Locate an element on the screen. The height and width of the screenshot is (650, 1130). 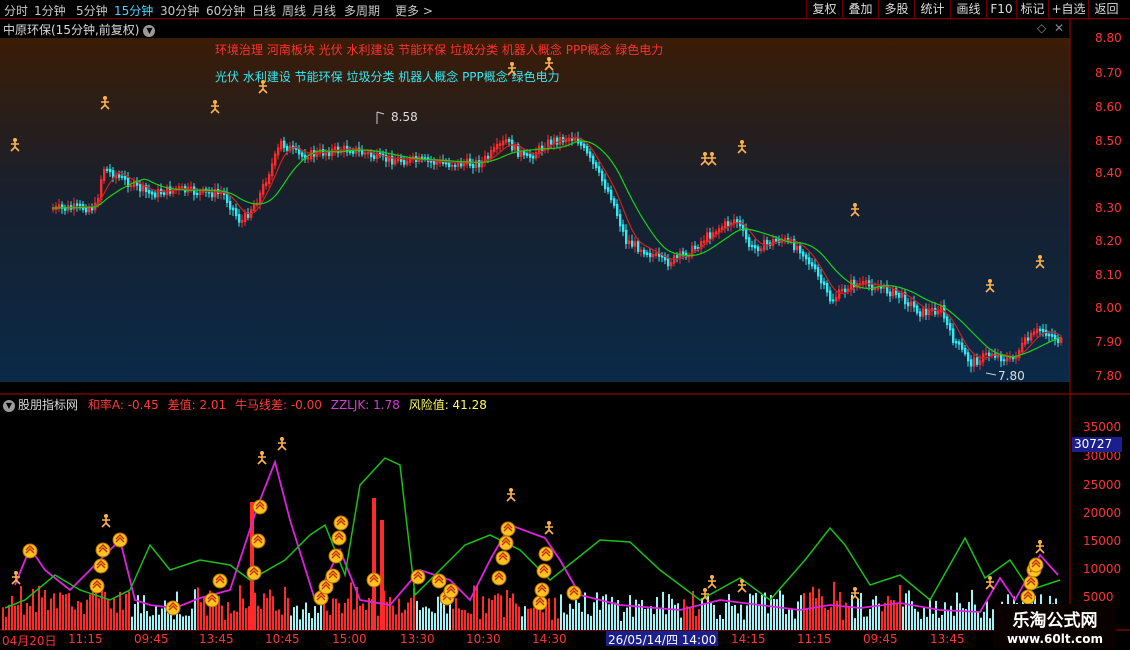
price-tick: 8.10 is located at coordinates (1108, 275).